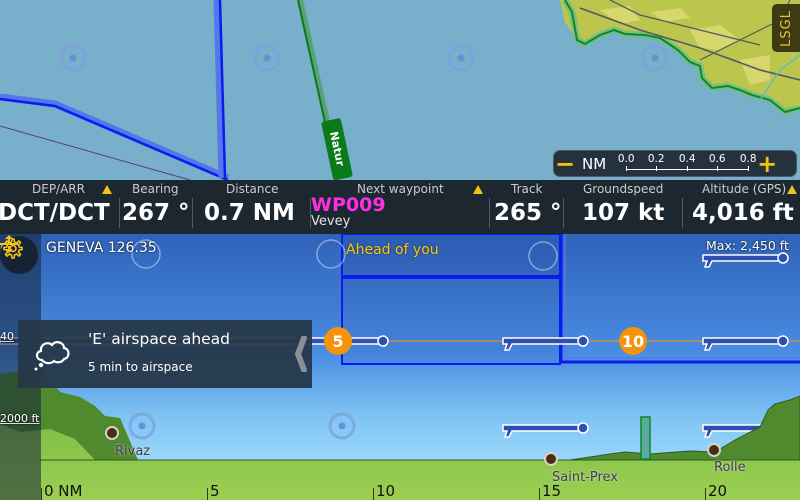 This screenshot has height=500, width=800. What do you see at coordinates (623, 213) in the screenshot?
I see `groundspeed-value: 107 kt` at bounding box center [623, 213].